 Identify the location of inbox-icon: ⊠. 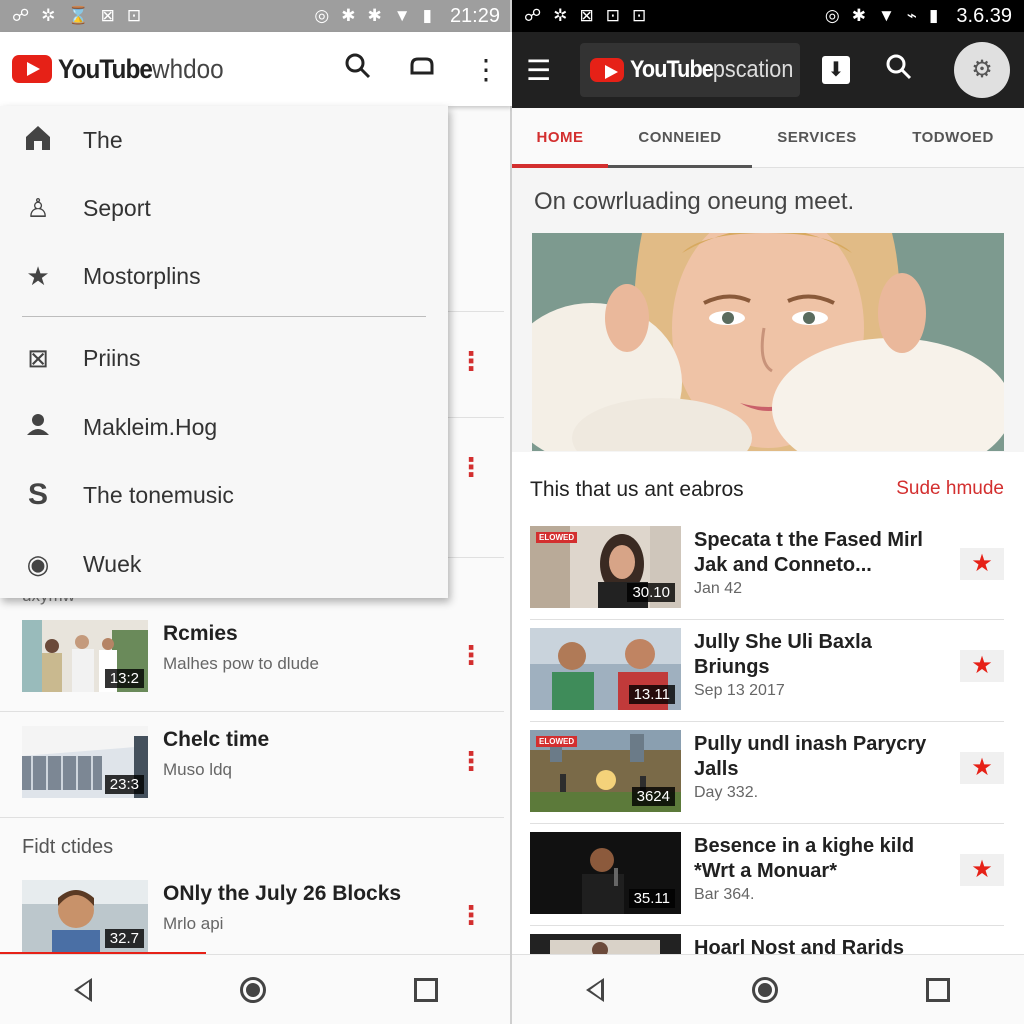
(38, 357).